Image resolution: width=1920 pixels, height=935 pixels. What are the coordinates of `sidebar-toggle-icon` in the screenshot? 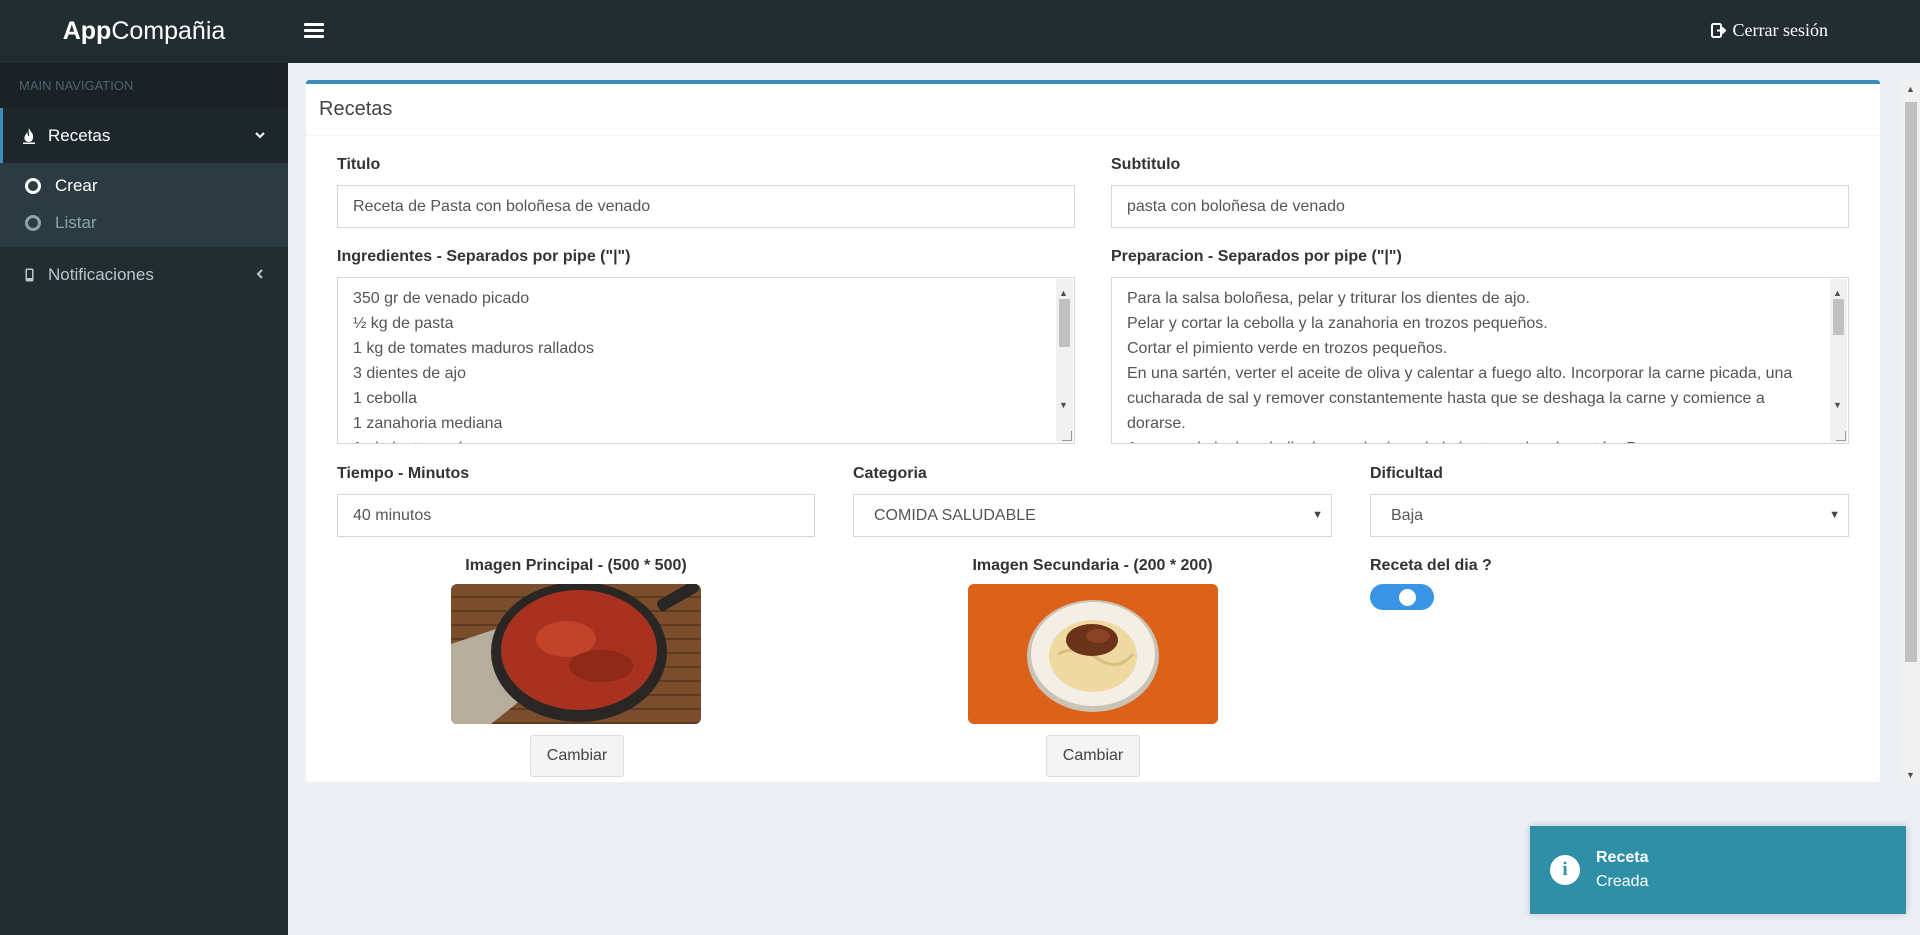 It's located at (314, 31).